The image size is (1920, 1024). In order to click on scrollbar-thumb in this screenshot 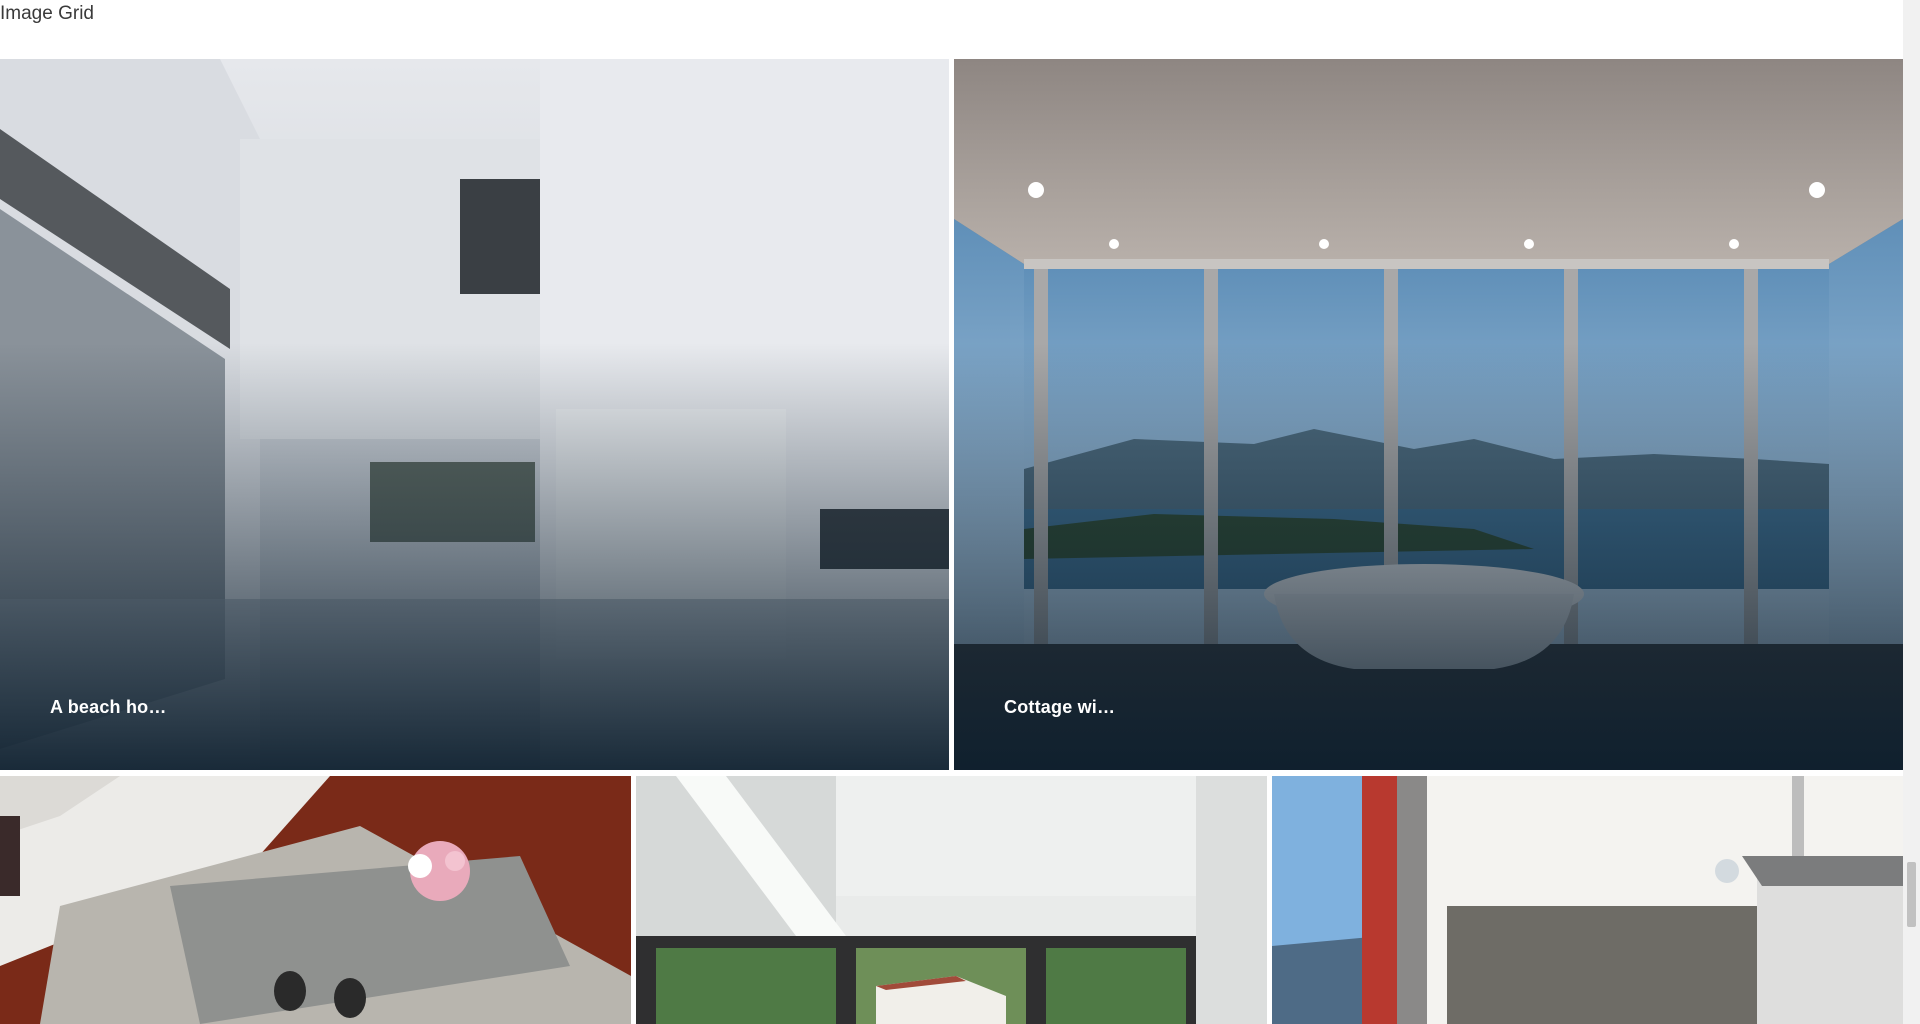, I will do `click(1911, 894)`.